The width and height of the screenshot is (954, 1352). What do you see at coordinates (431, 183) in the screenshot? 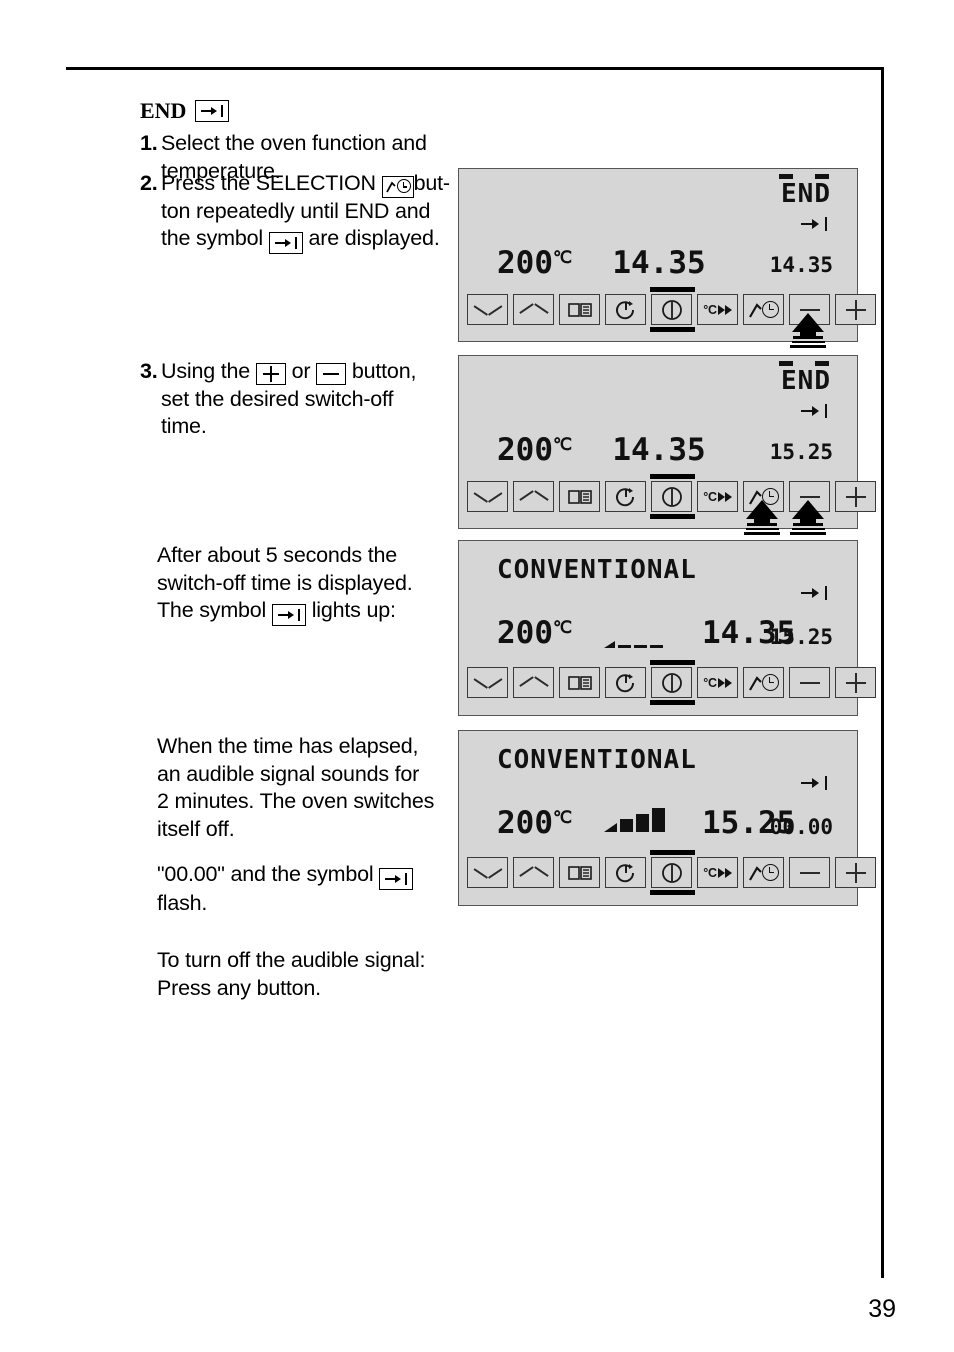
I see `step-2-text-part2: but-` at bounding box center [431, 183].